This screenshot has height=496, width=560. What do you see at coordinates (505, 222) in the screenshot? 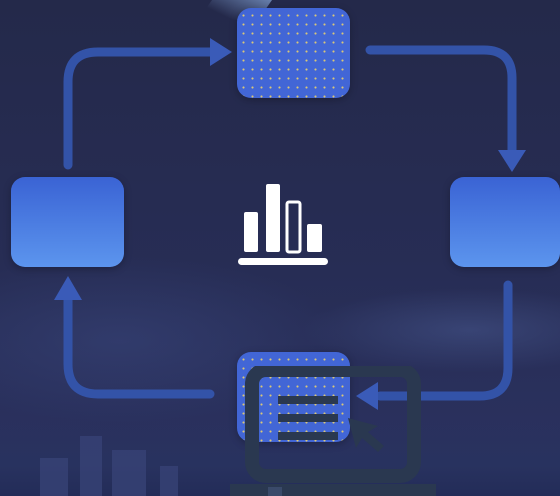
I see `node-right` at bounding box center [505, 222].